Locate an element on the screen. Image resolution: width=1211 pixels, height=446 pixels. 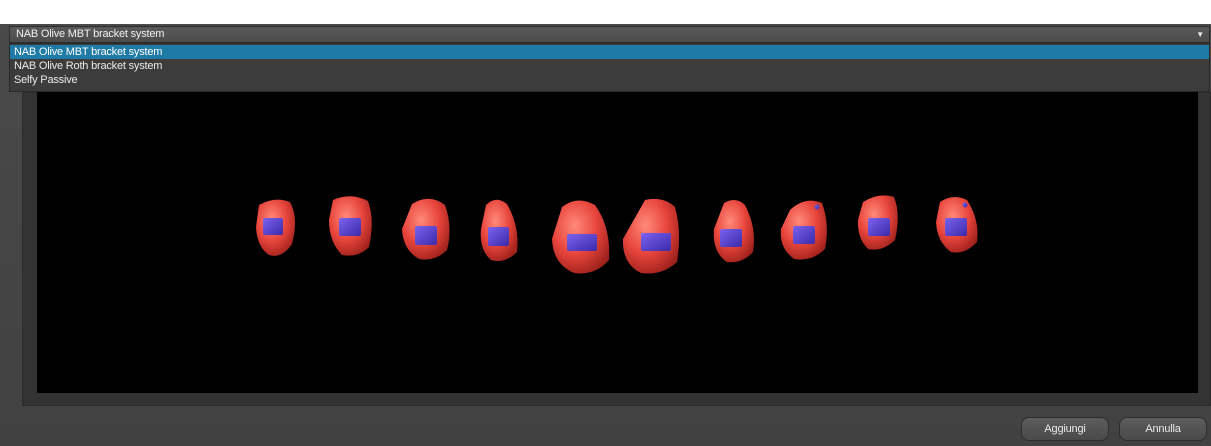
cancel-button: Annulla is located at coordinates (1163, 429).